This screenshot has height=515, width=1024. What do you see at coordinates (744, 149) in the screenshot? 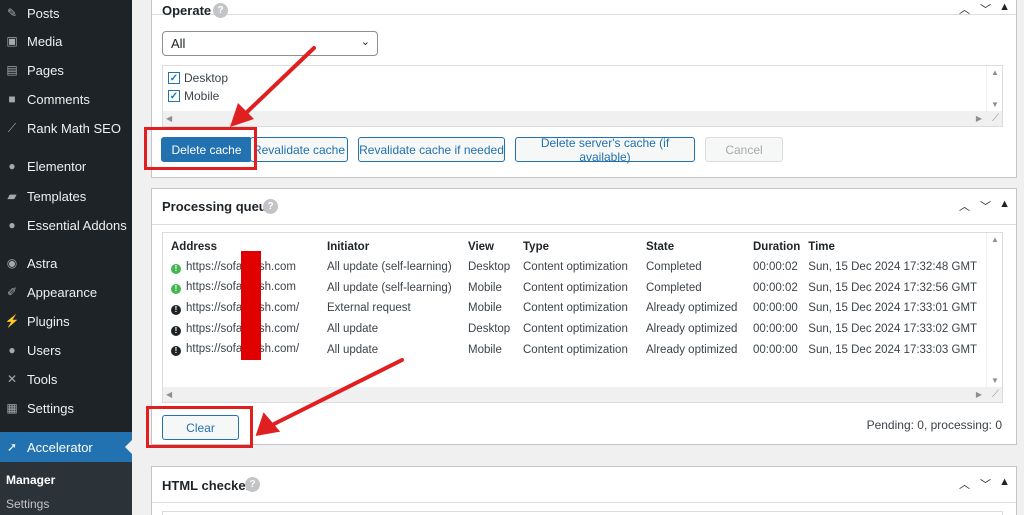
I see `cancel-button: Cancel` at bounding box center [744, 149].